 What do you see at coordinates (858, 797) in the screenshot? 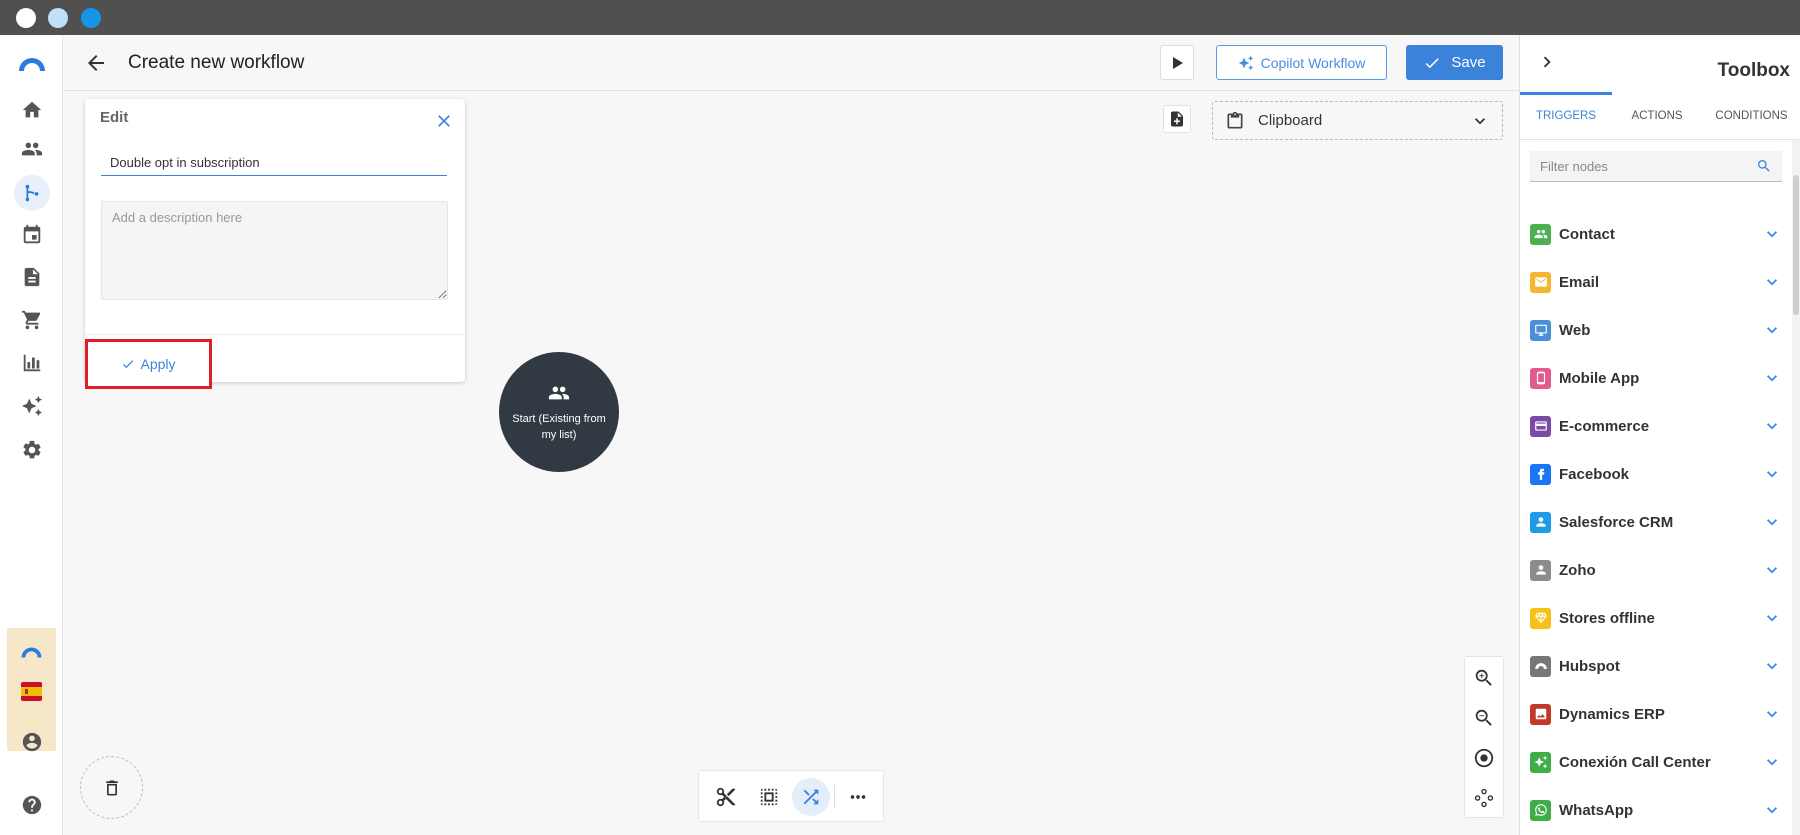
I see `more-options-button` at bounding box center [858, 797].